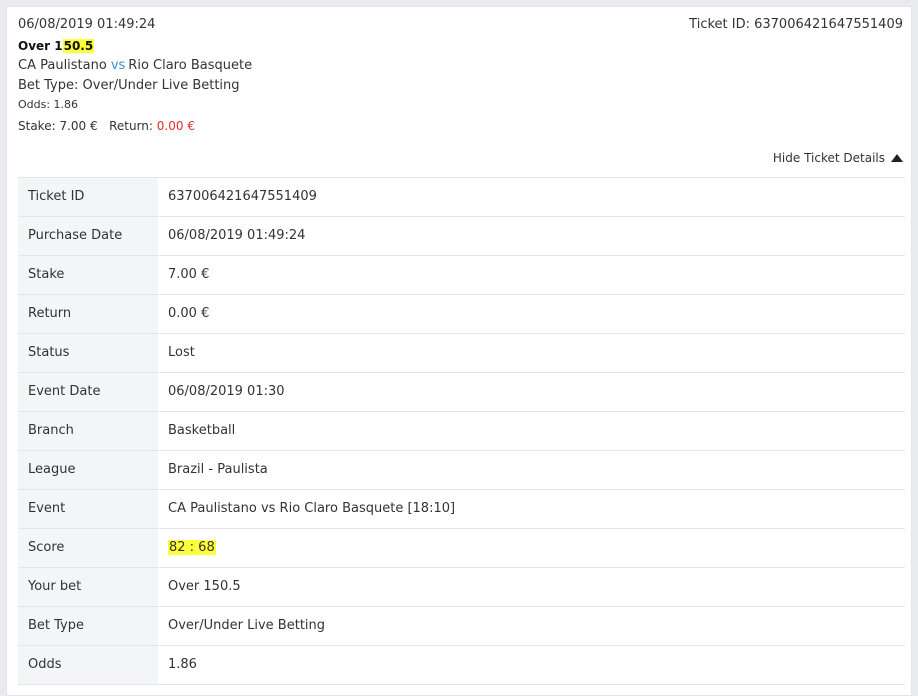 The width and height of the screenshot is (918, 696). I want to click on detail-row-purchase-date: Purchase Date 06/08/2019 01:49:24, so click(461, 236).